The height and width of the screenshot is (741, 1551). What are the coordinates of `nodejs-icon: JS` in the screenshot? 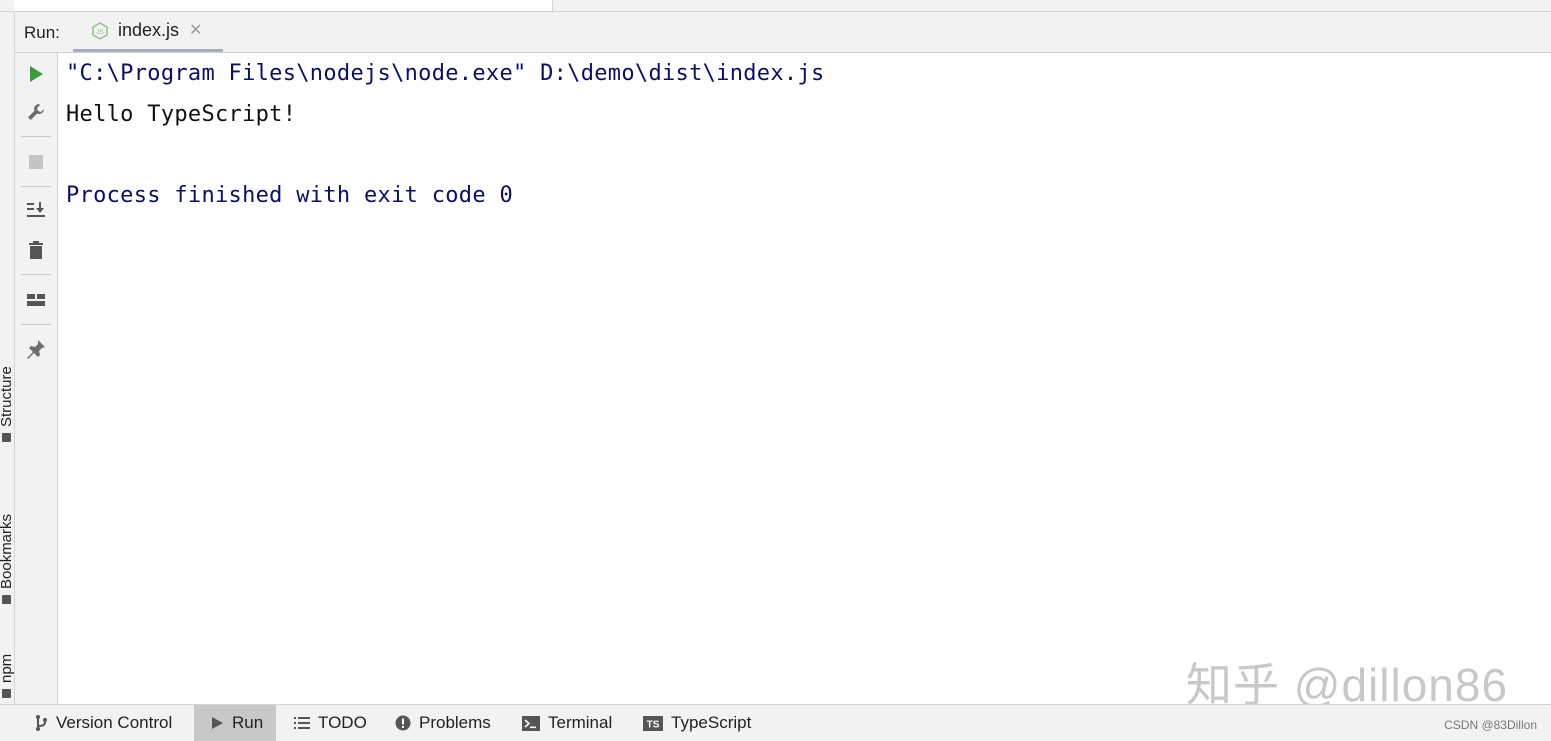 It's located at (100, 30).